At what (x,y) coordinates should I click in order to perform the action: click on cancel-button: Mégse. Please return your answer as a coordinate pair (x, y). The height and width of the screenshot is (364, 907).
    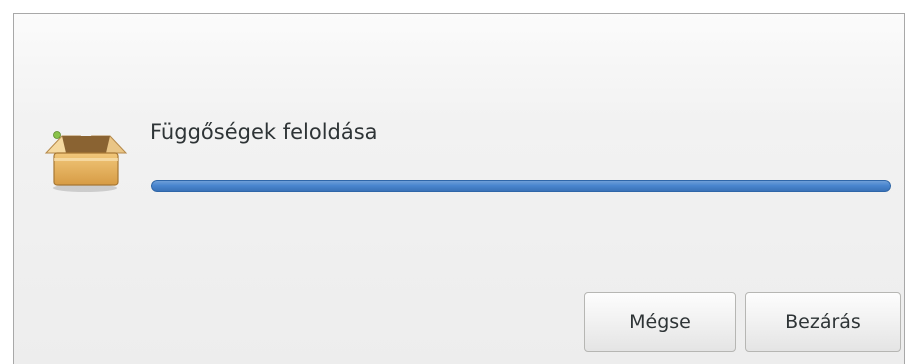
    Looking at the image, I should click on (660, 322).